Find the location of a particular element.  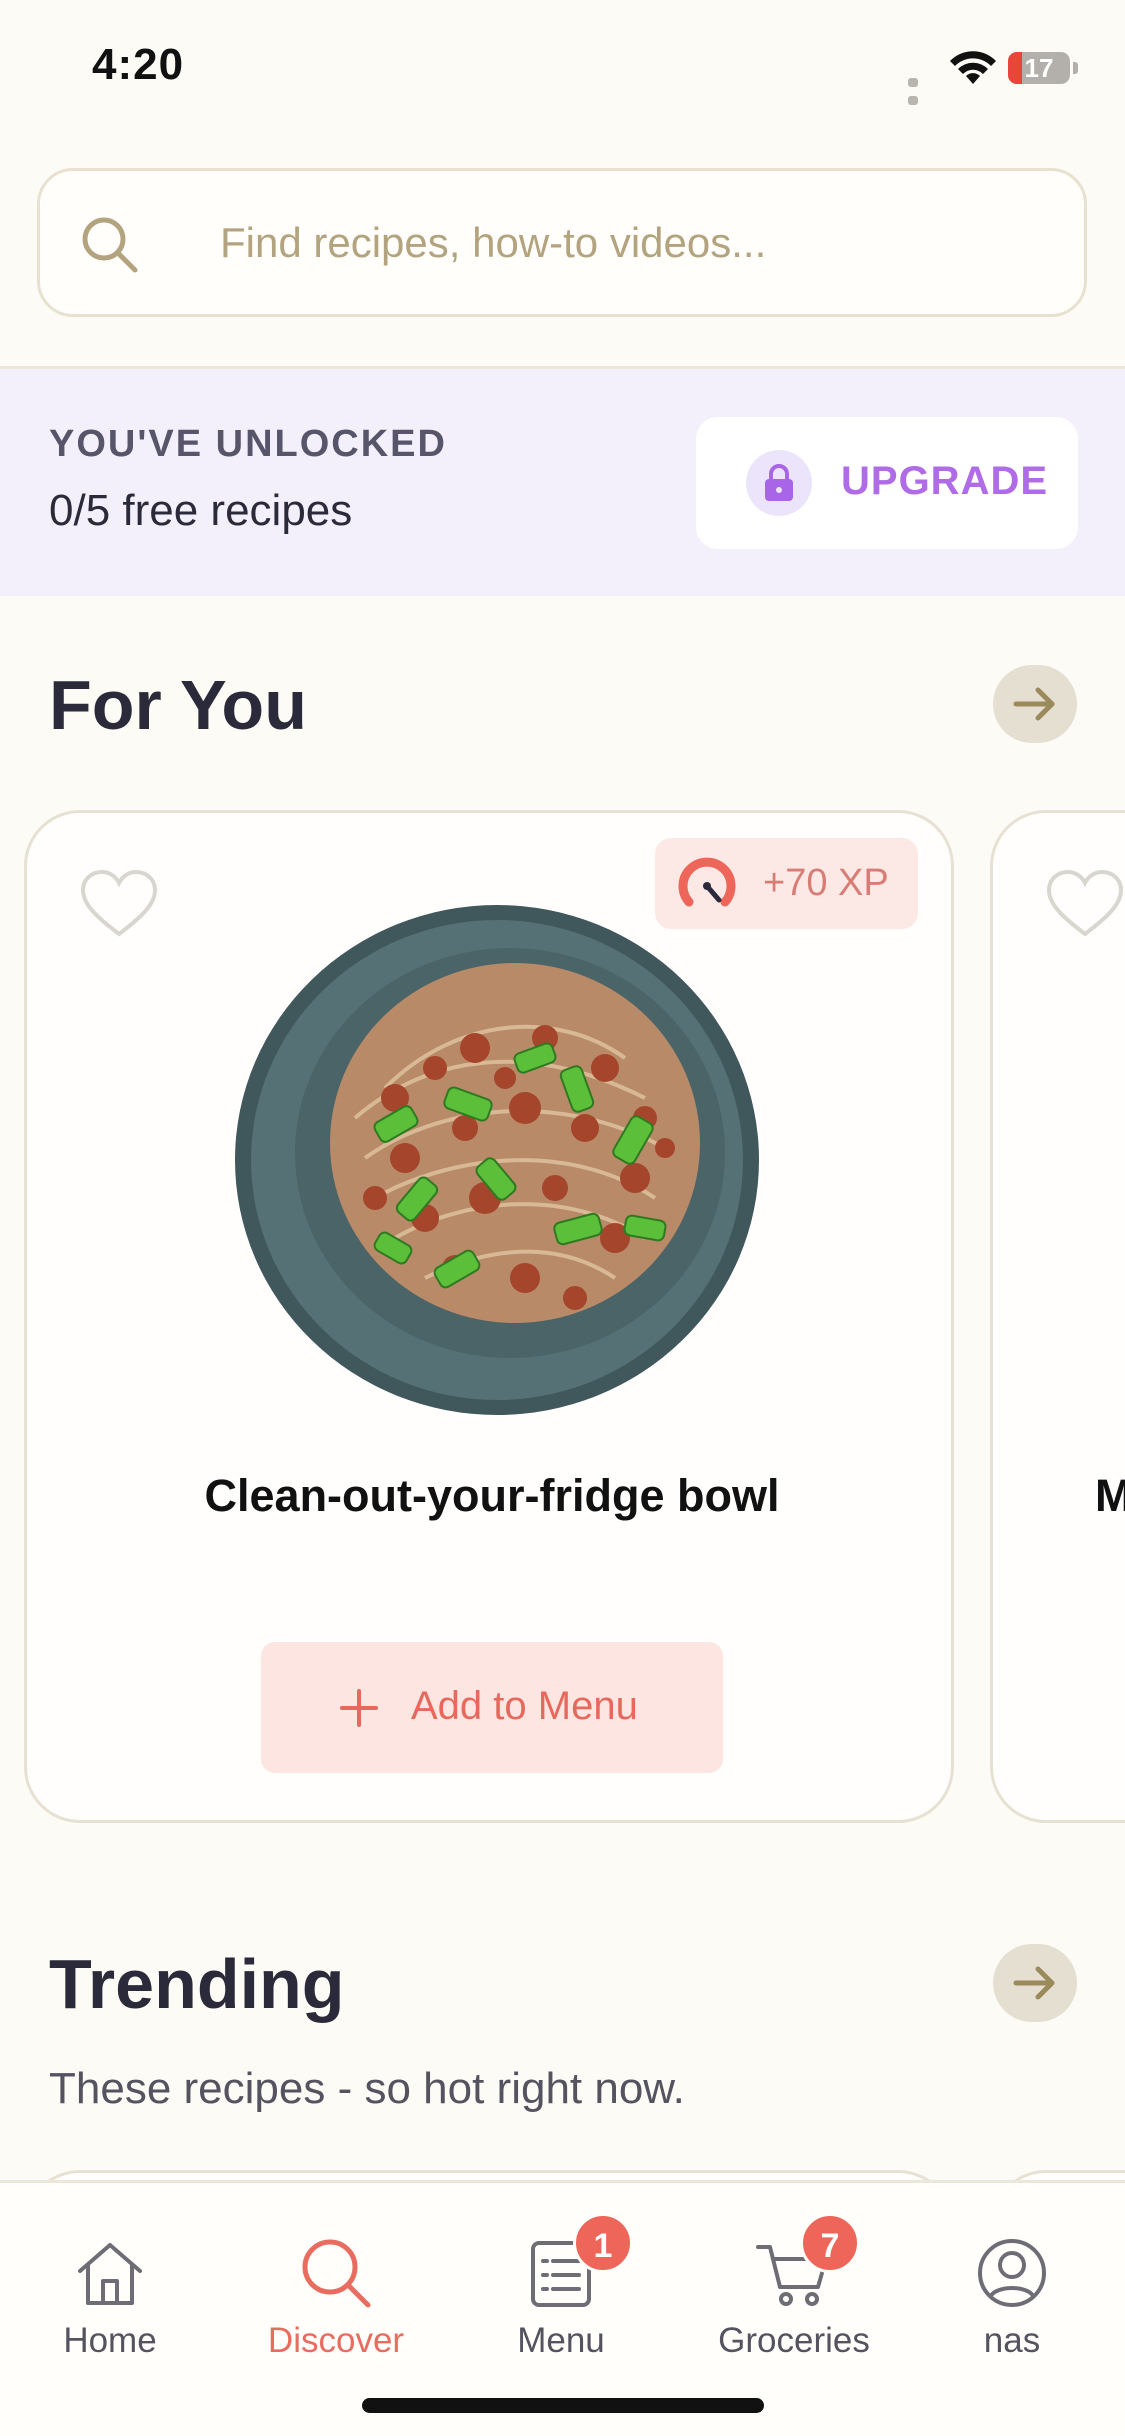

tab-groceries: 7 Groceries is located at coordinates (794, 2278).